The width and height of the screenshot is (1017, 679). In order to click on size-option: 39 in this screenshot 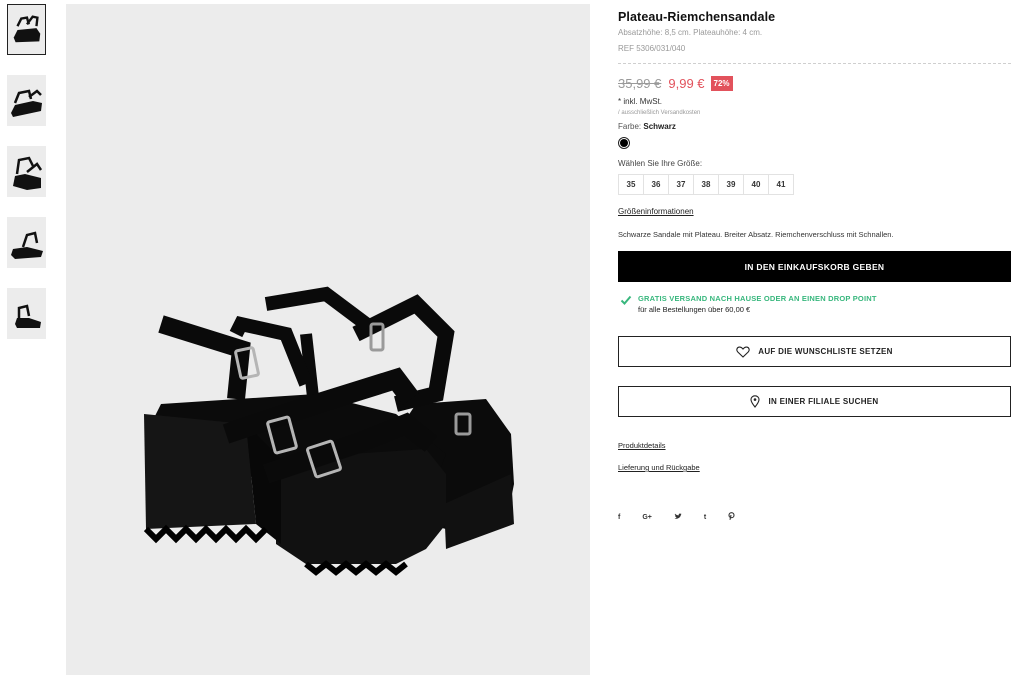, I will do `click(731, 184)`.